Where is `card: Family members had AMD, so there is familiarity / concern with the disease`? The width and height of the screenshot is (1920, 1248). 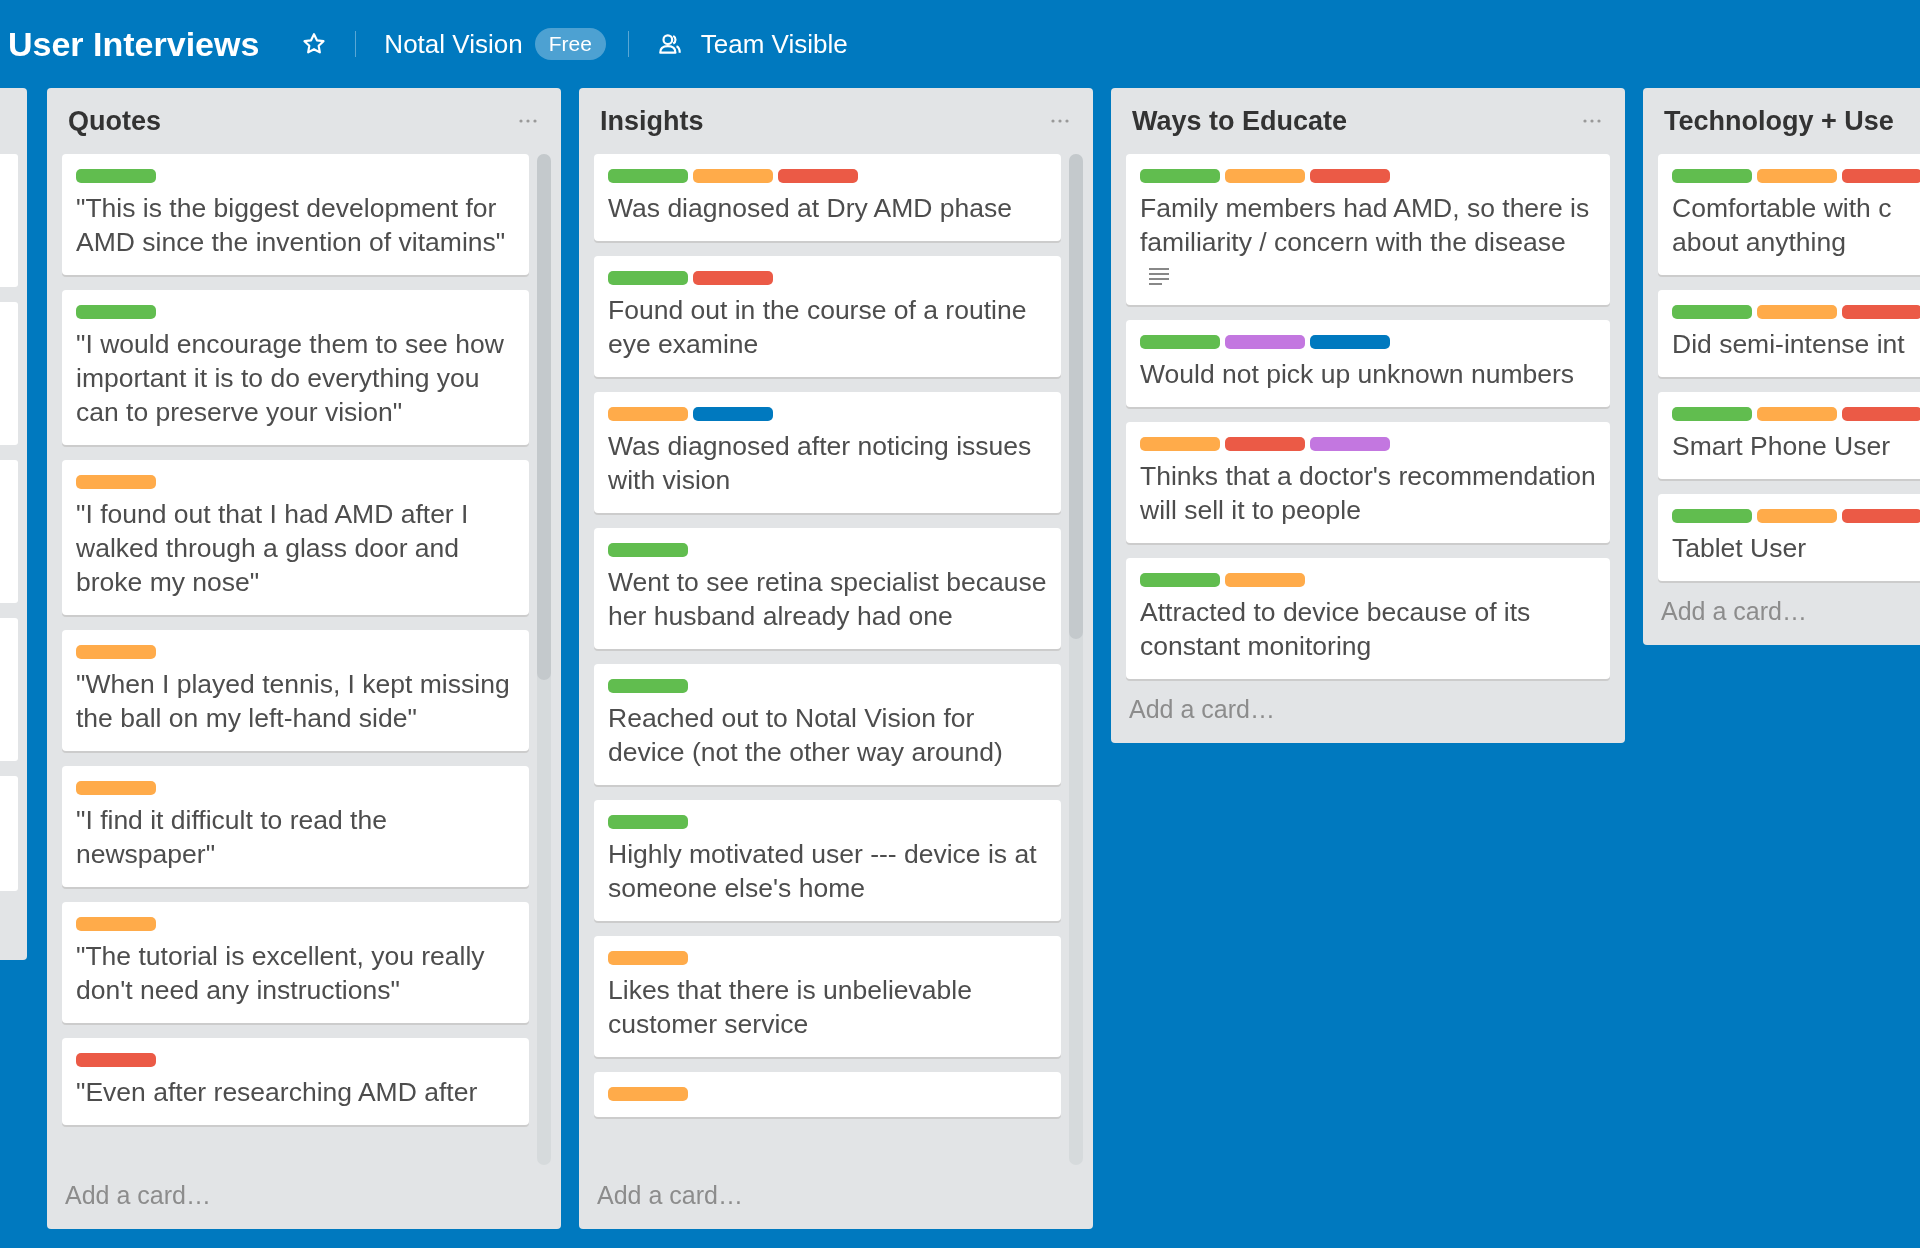
card: Family members had AMD, so there is familiarity / concern with the disease is located at coordinates (1368, 229).